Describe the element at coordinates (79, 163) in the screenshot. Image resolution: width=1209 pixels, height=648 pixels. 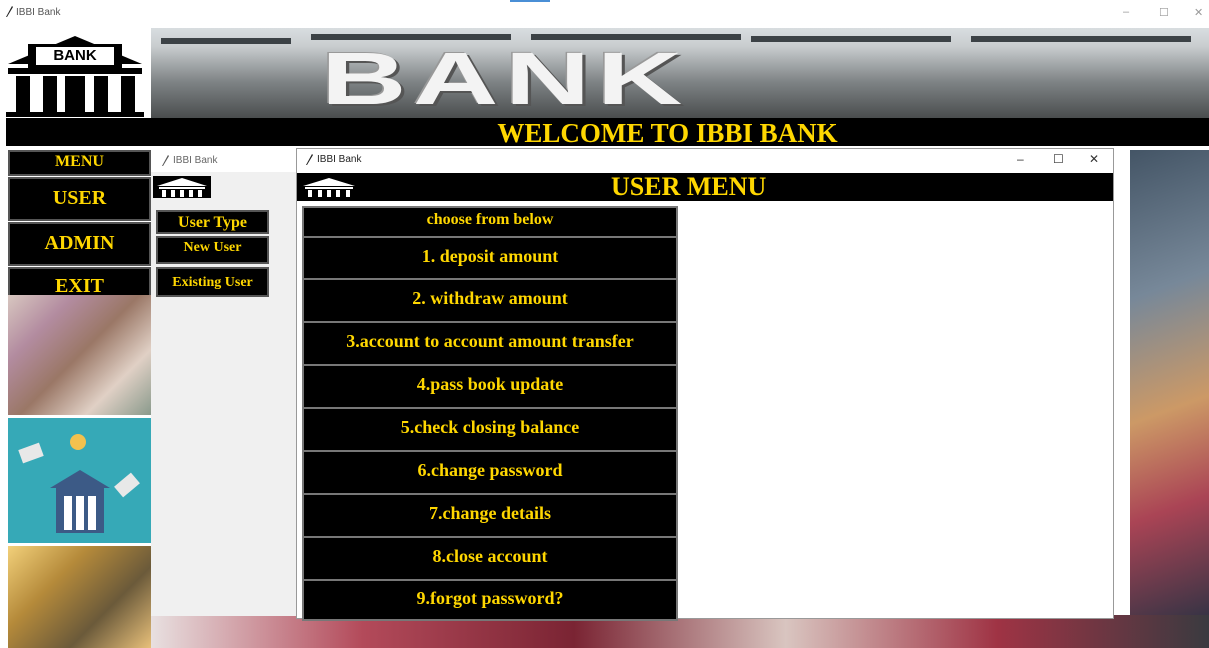
I see `menu-header: MENU` at that location.